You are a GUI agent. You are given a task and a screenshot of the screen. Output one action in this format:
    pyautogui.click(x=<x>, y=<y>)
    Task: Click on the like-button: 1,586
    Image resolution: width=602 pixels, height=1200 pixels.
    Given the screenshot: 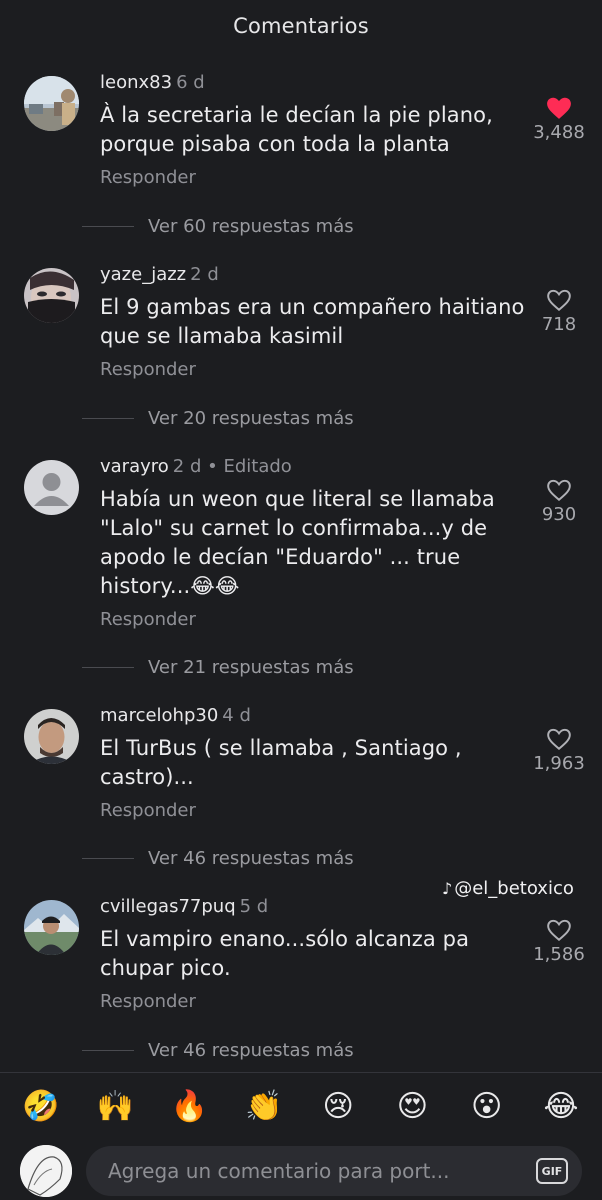 What is the action you would take?
    pyautogui.click(x=559, y=942)
    